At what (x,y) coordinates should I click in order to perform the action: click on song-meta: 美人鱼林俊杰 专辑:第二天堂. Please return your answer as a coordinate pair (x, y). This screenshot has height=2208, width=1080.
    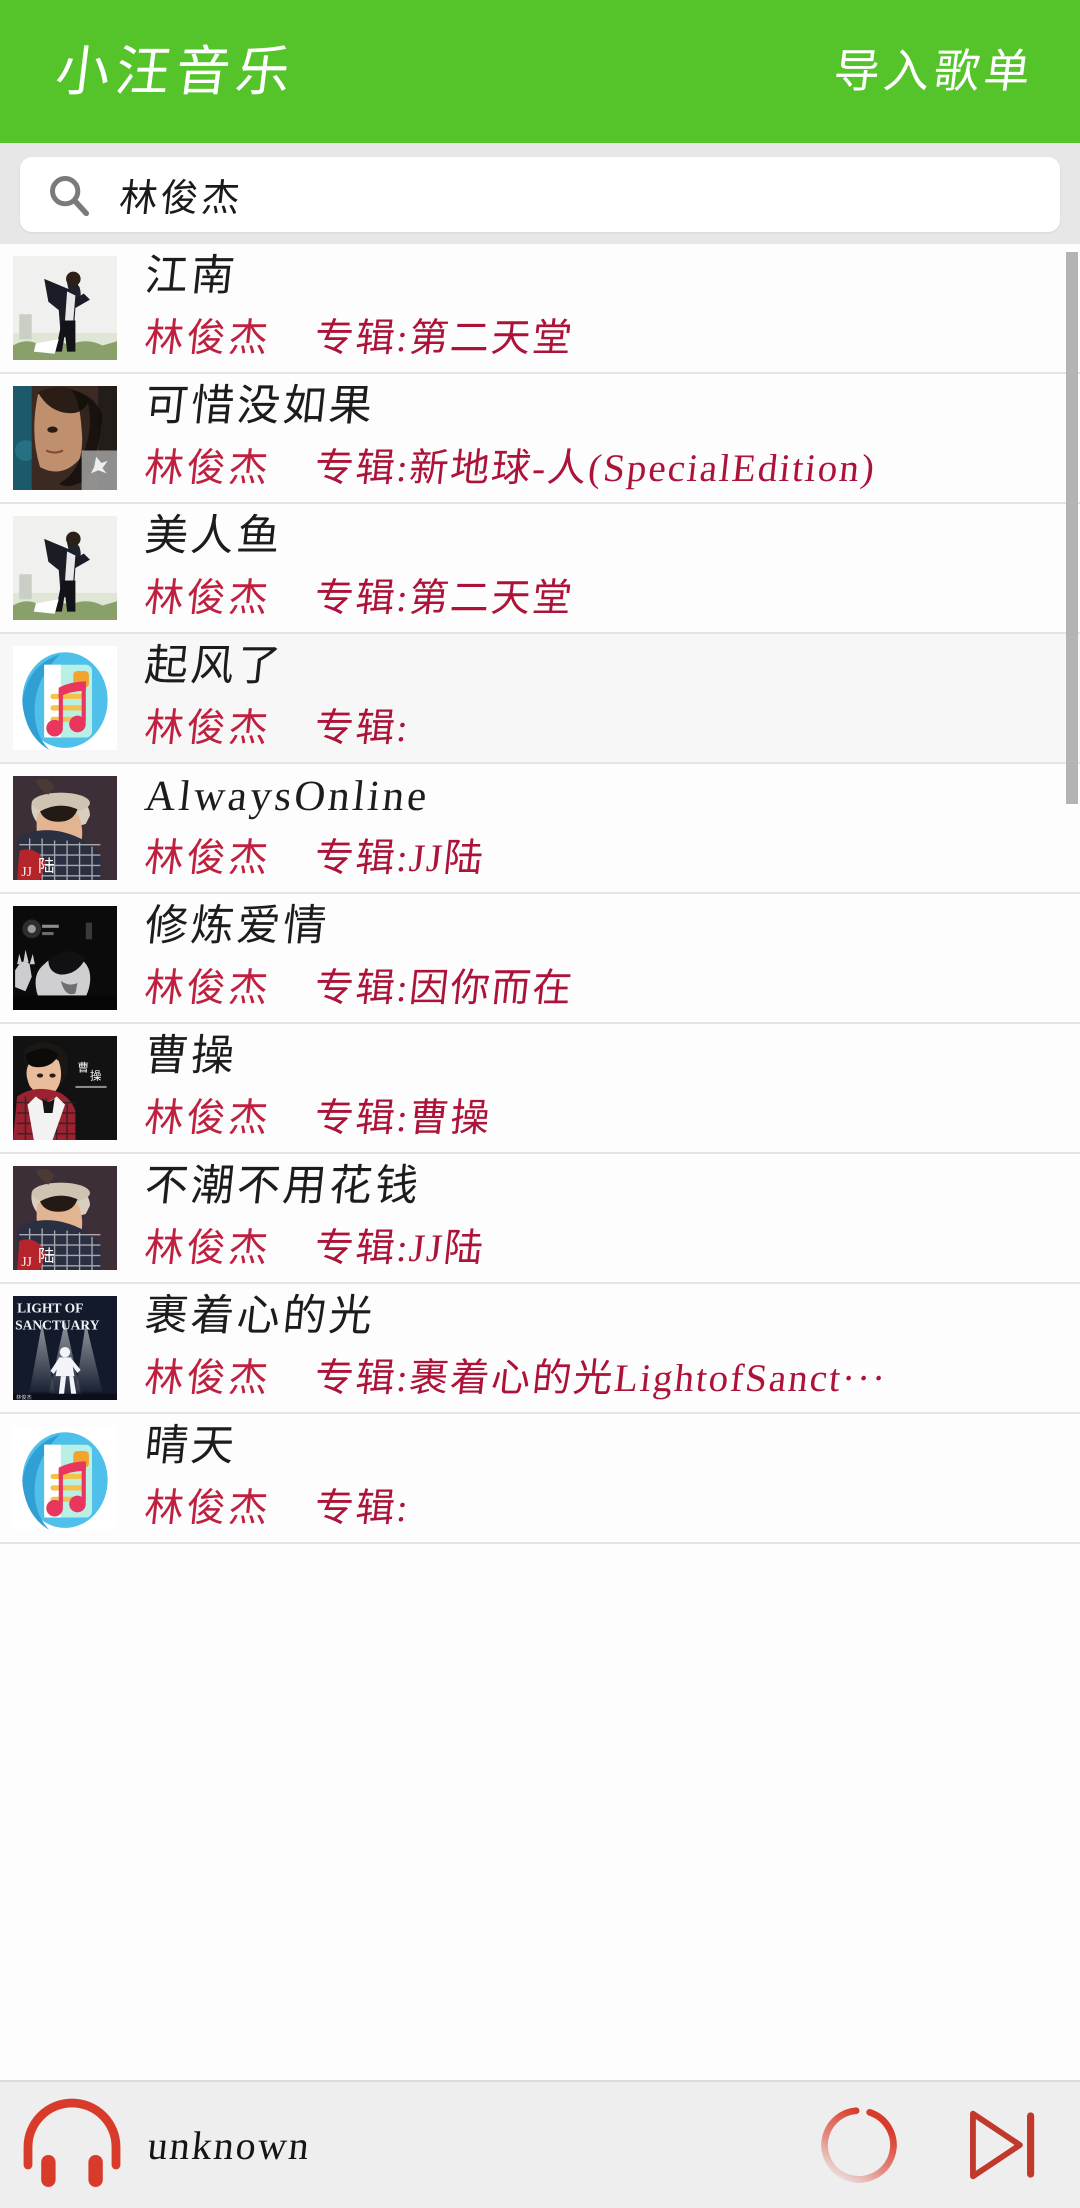
    Looking at the image, I should click on (598, 567).